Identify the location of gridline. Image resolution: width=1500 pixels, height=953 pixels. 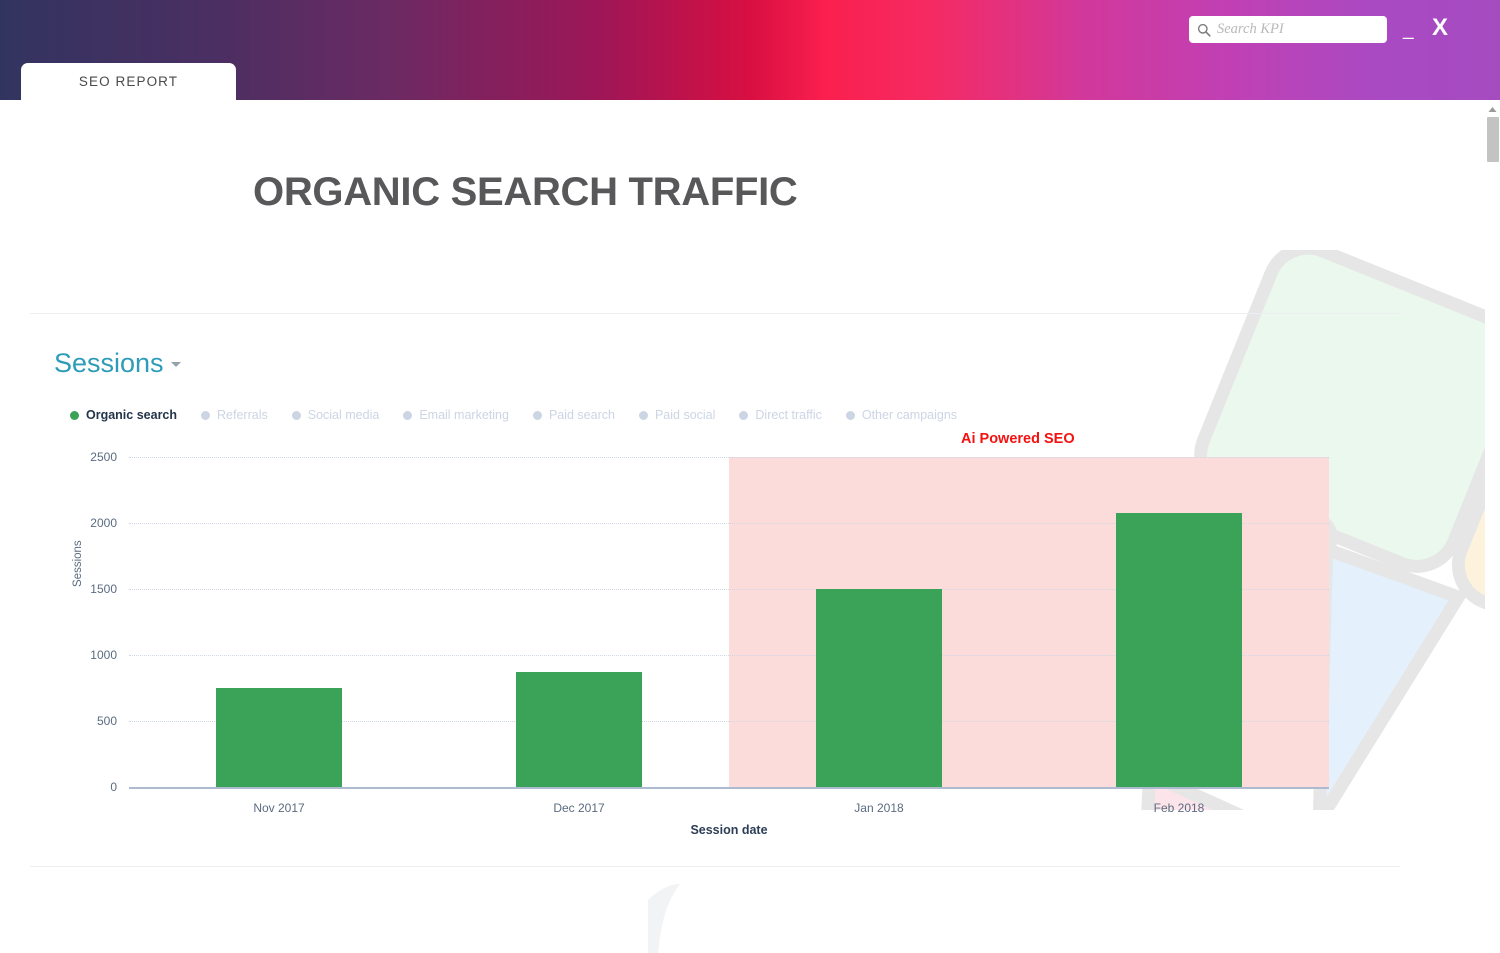
(729, 457).